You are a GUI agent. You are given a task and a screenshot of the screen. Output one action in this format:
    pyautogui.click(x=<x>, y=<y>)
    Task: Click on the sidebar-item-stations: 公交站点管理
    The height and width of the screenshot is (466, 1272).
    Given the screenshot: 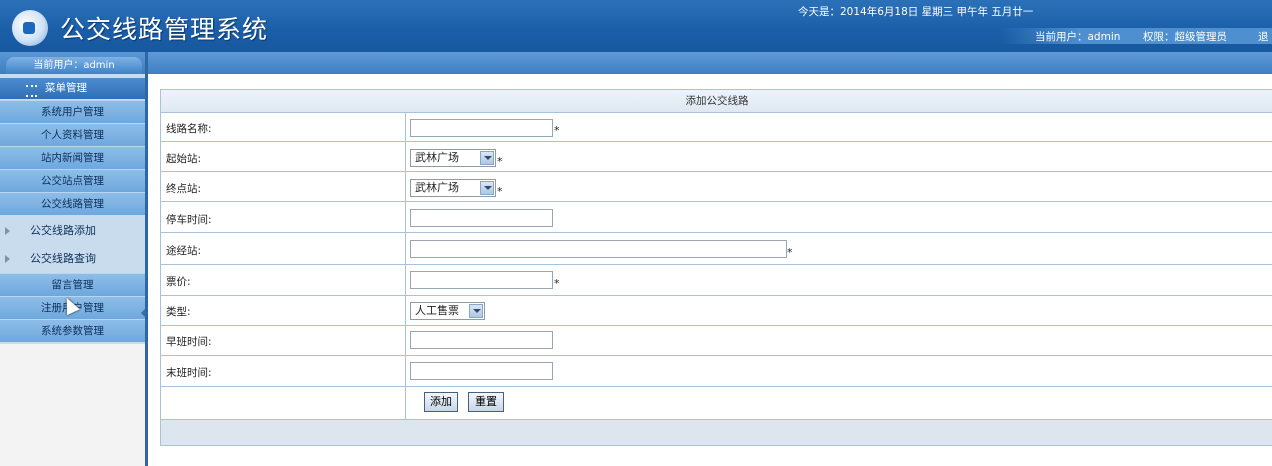 What is the action you would take?
    pyautogui.click(x=72, y=180)
    